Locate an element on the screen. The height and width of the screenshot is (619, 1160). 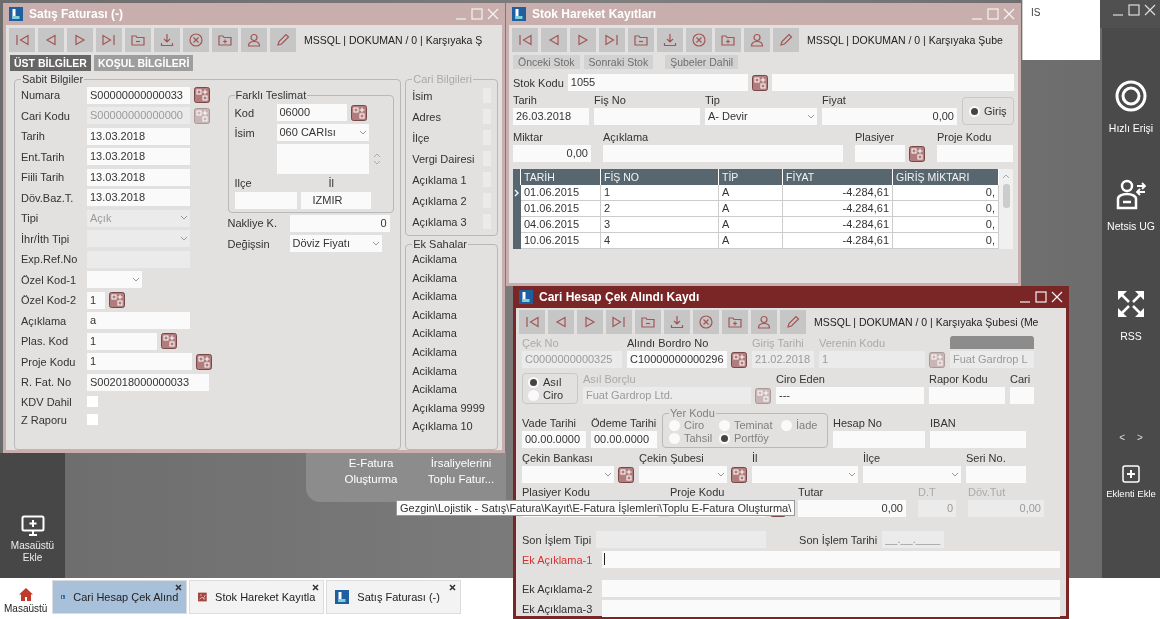
column-header: FİYAT is located at coordinates (838, 177).